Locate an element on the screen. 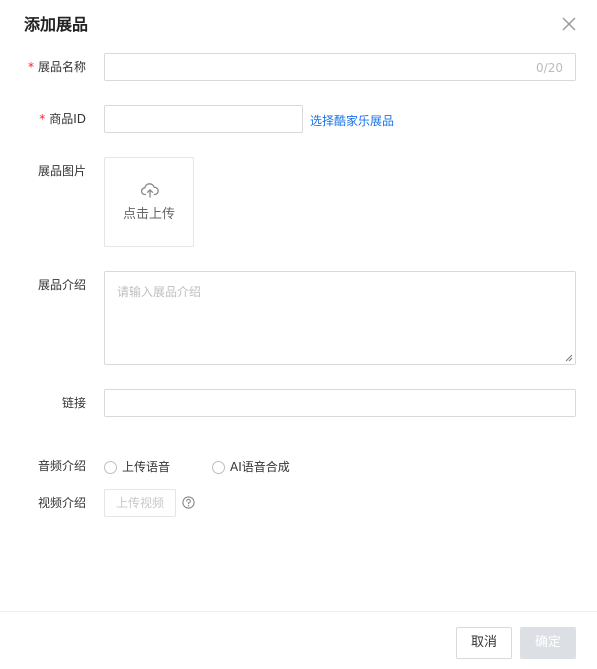 The image size is (597, 669). cancel-button: 取消 is located at coordinates (484, 643).